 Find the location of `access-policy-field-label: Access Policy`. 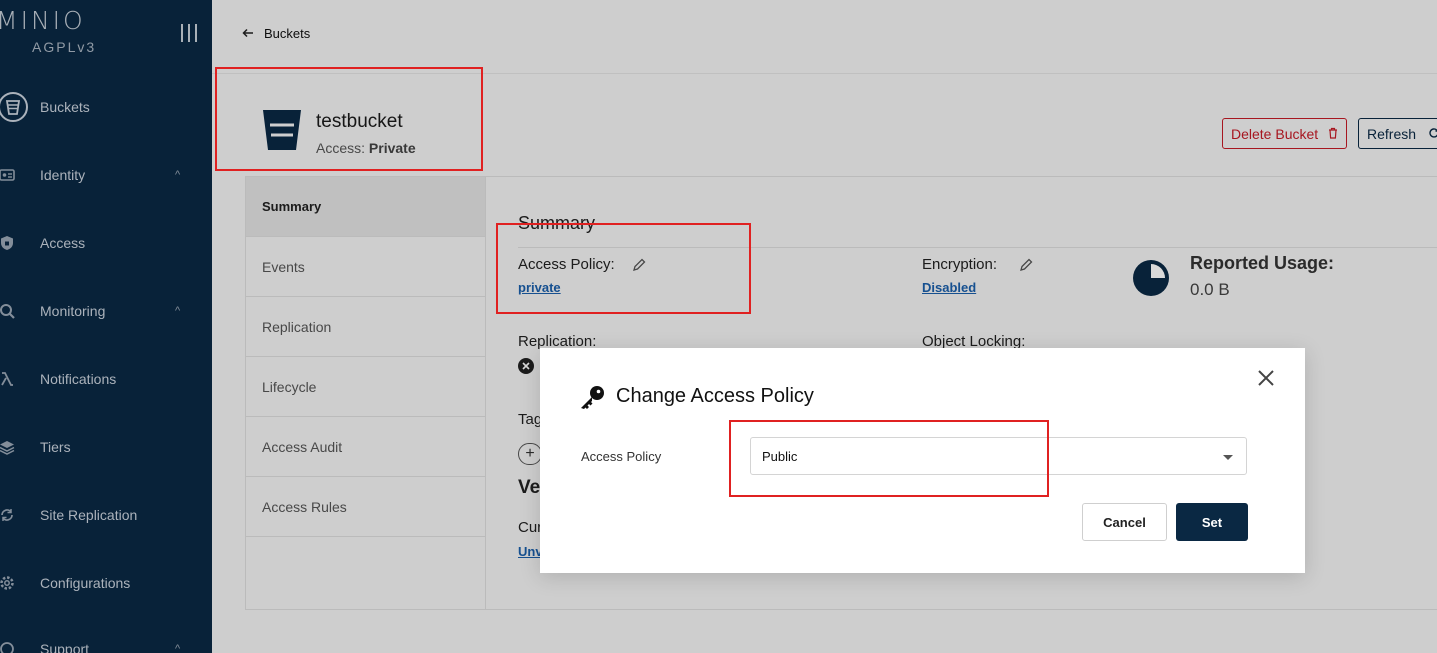

access-policy-field-label: Access Policy is located at coordinates (621, 456).